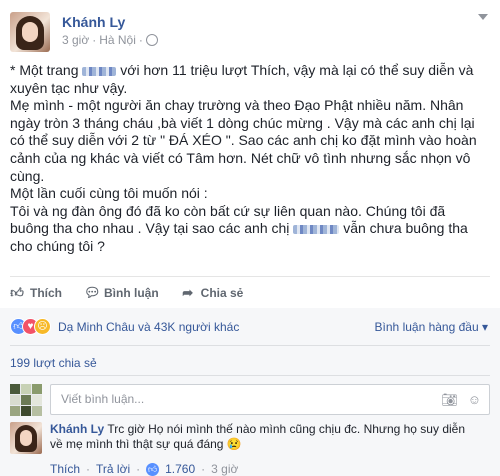  Describe the element at coordinates (65, 469) in the screenshot. I see `reply-like-link: Thích` at that location.